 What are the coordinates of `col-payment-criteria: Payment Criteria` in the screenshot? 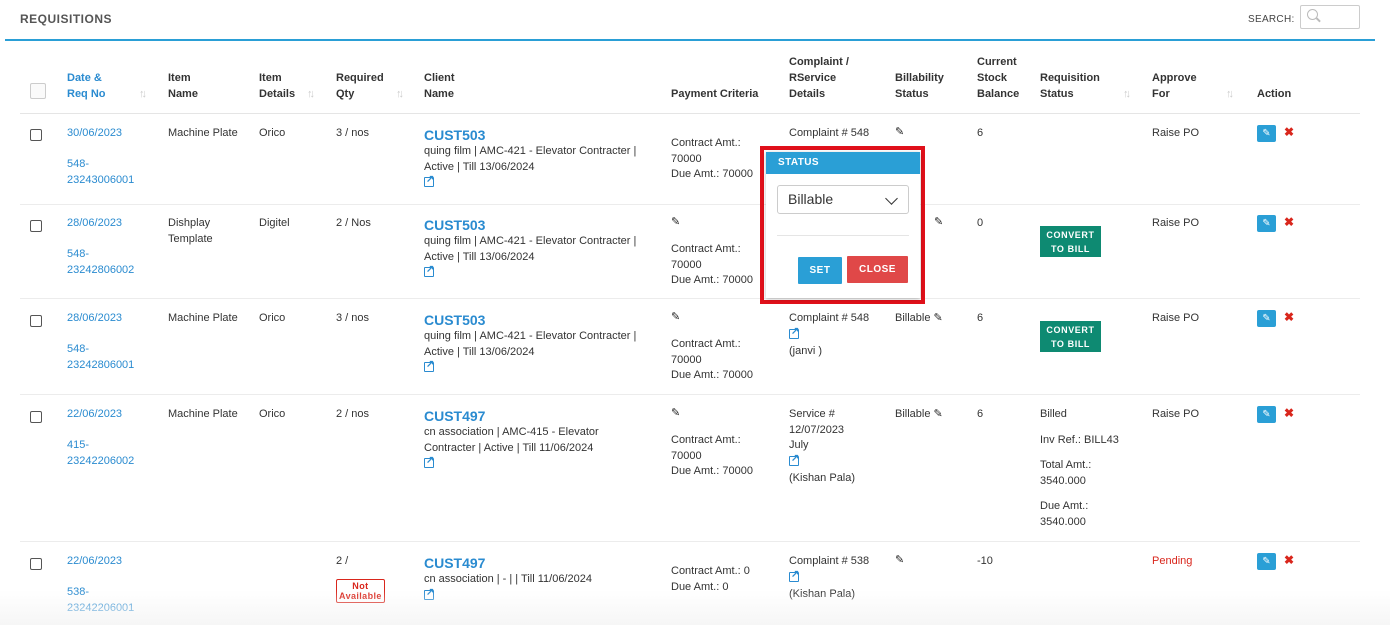 It's located at (714, 94).